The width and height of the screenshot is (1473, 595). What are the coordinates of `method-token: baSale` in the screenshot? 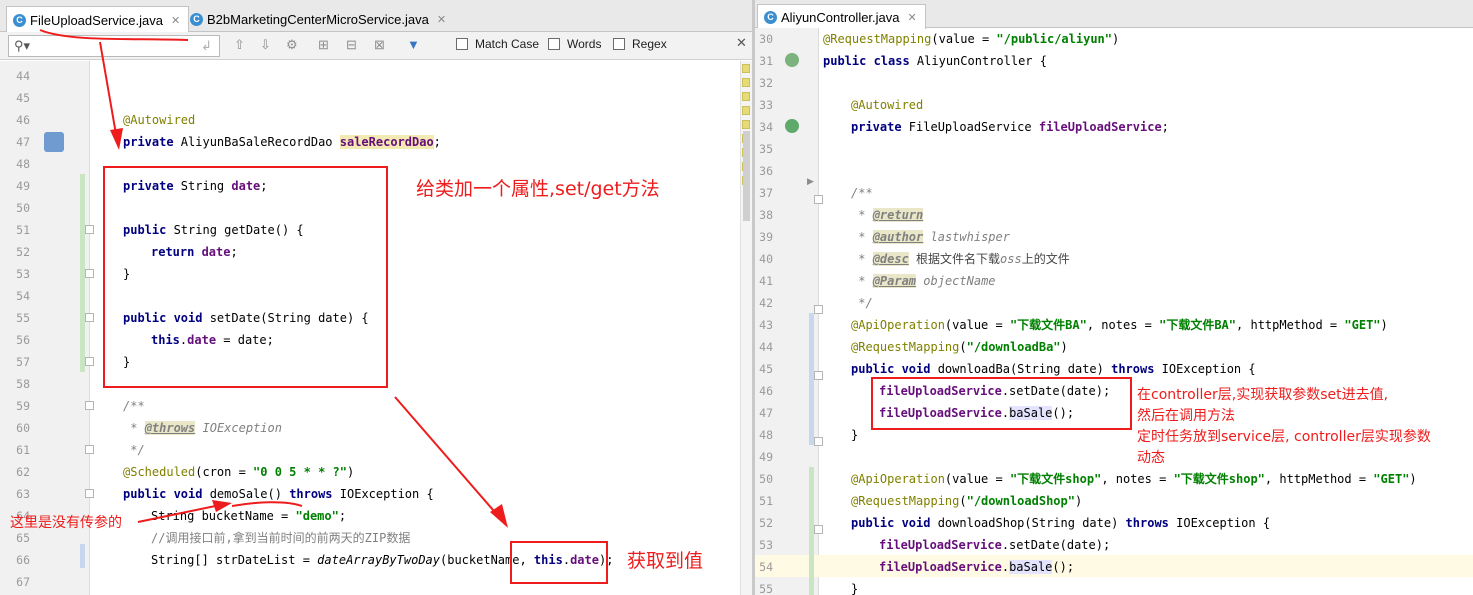 It's located at (1031, 567).